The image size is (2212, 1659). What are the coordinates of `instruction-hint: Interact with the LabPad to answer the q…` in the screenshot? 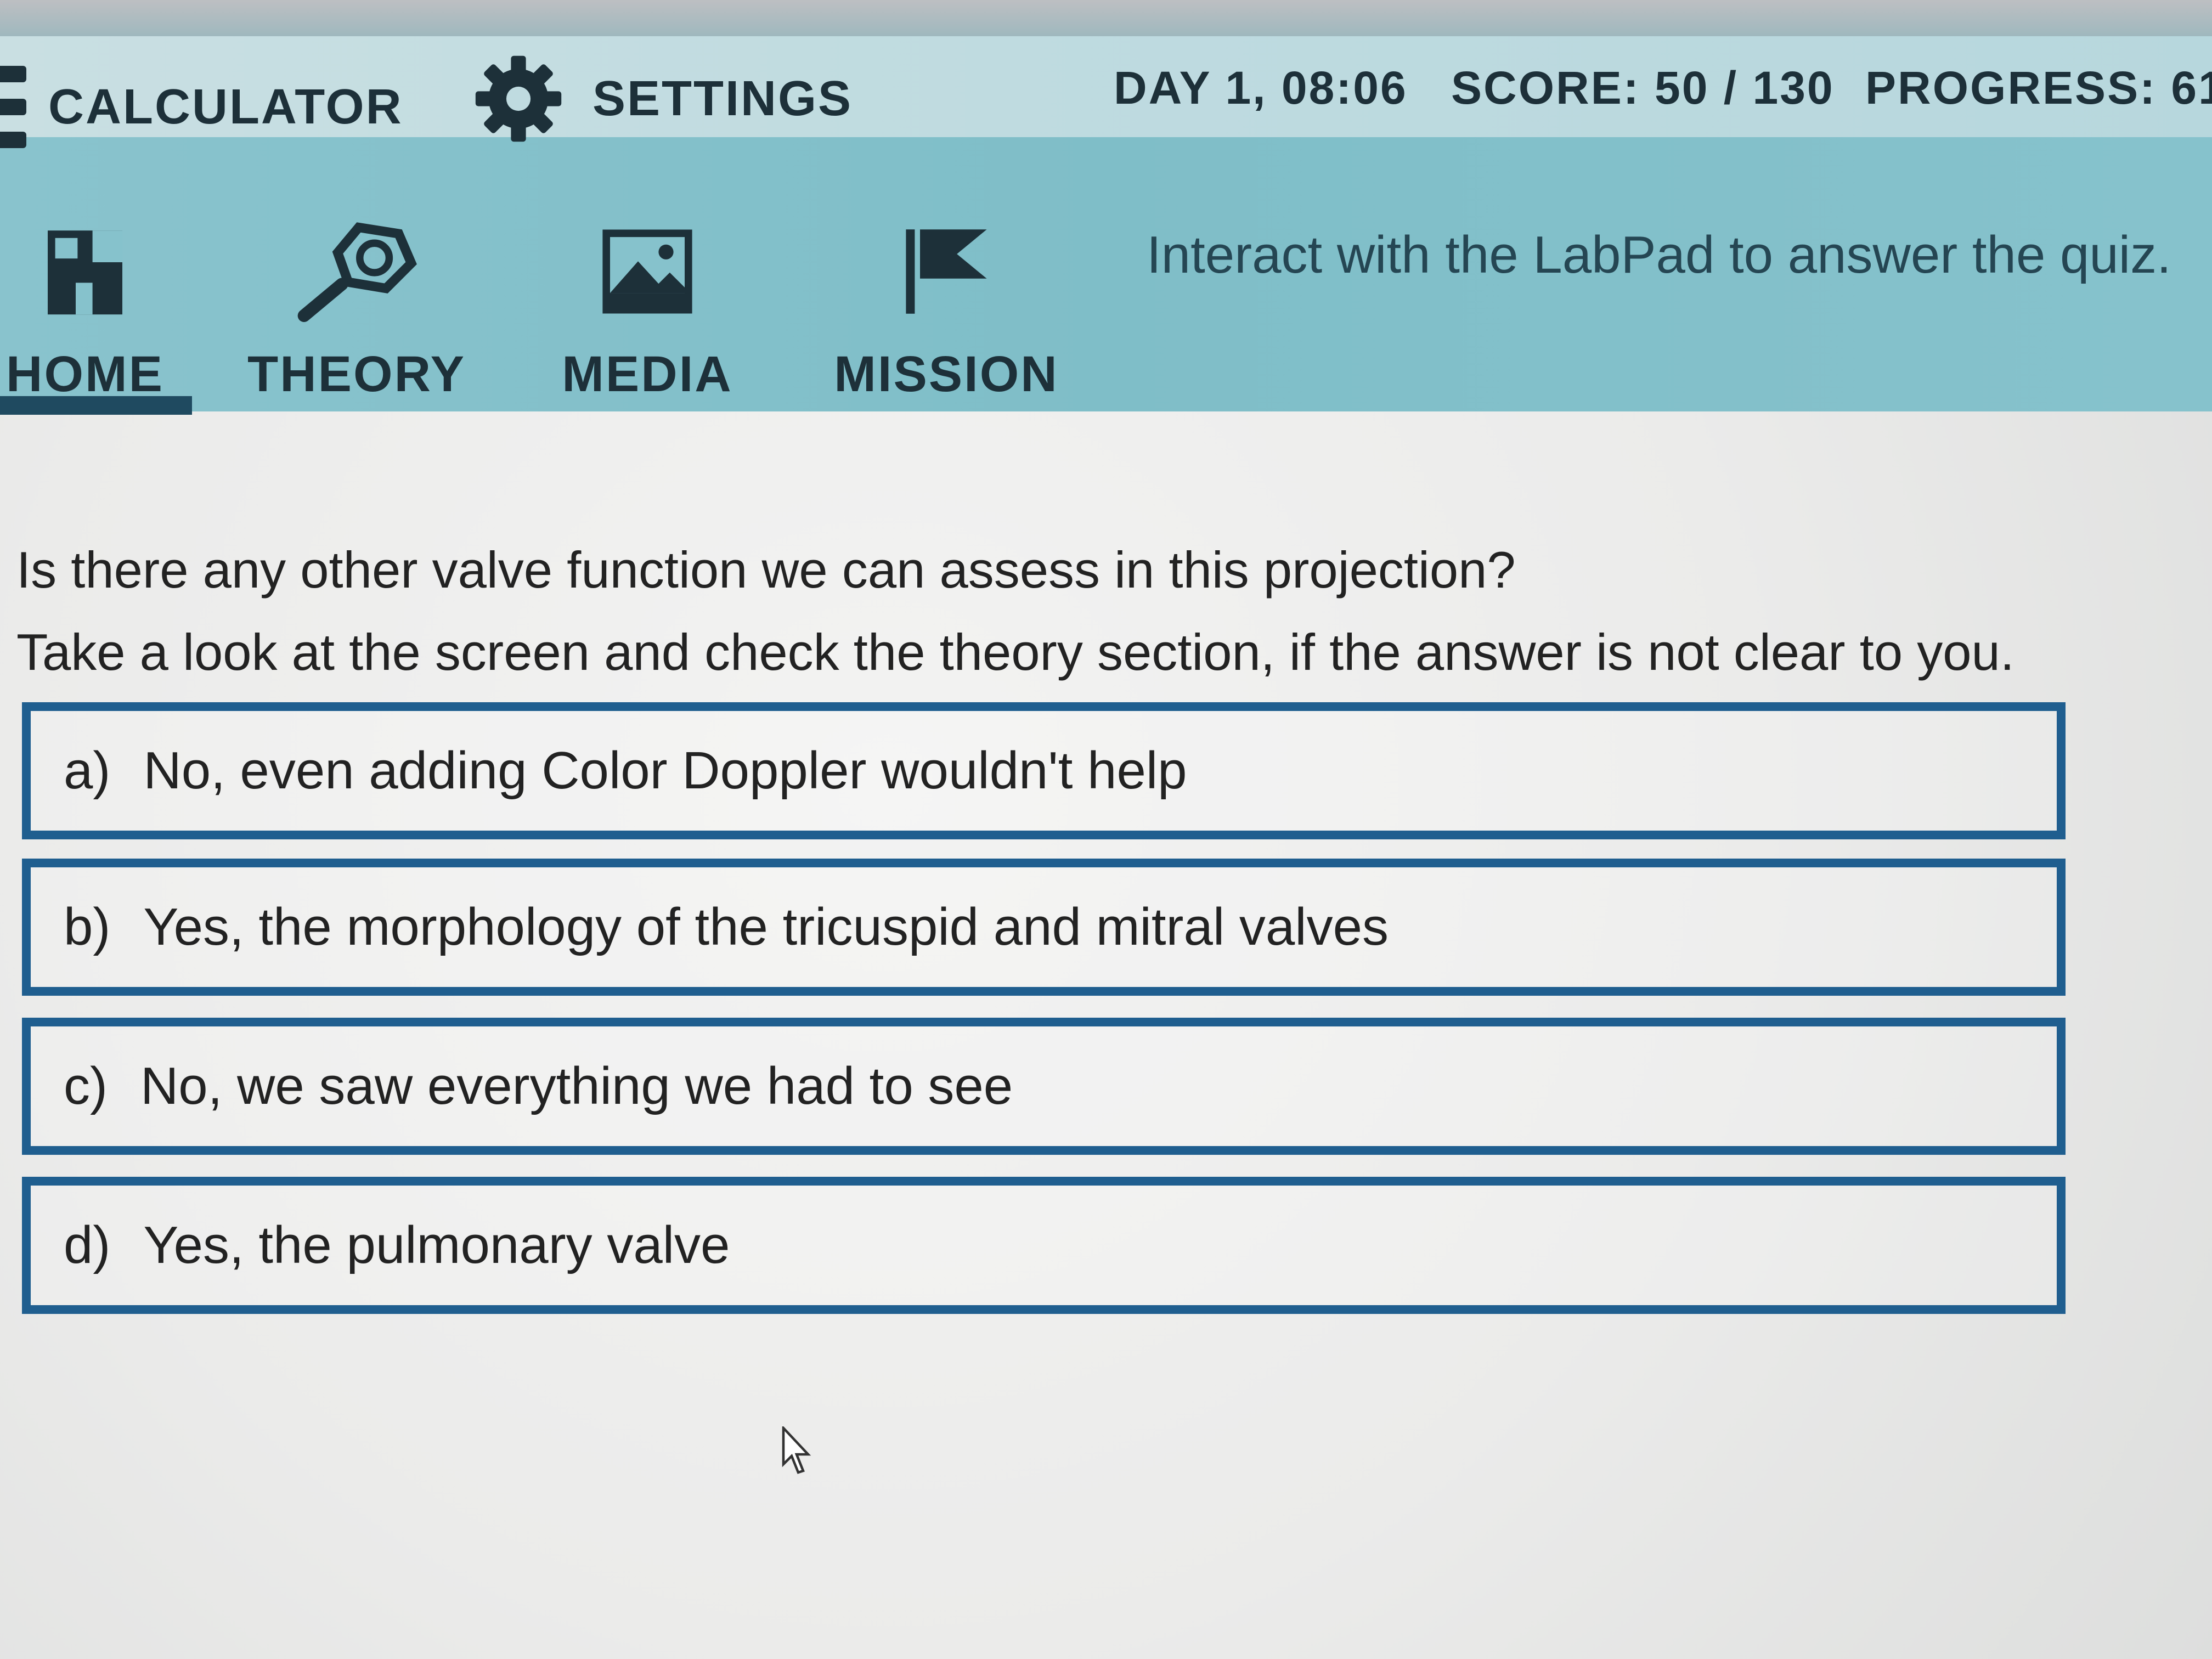 It's located at (1659, 255).